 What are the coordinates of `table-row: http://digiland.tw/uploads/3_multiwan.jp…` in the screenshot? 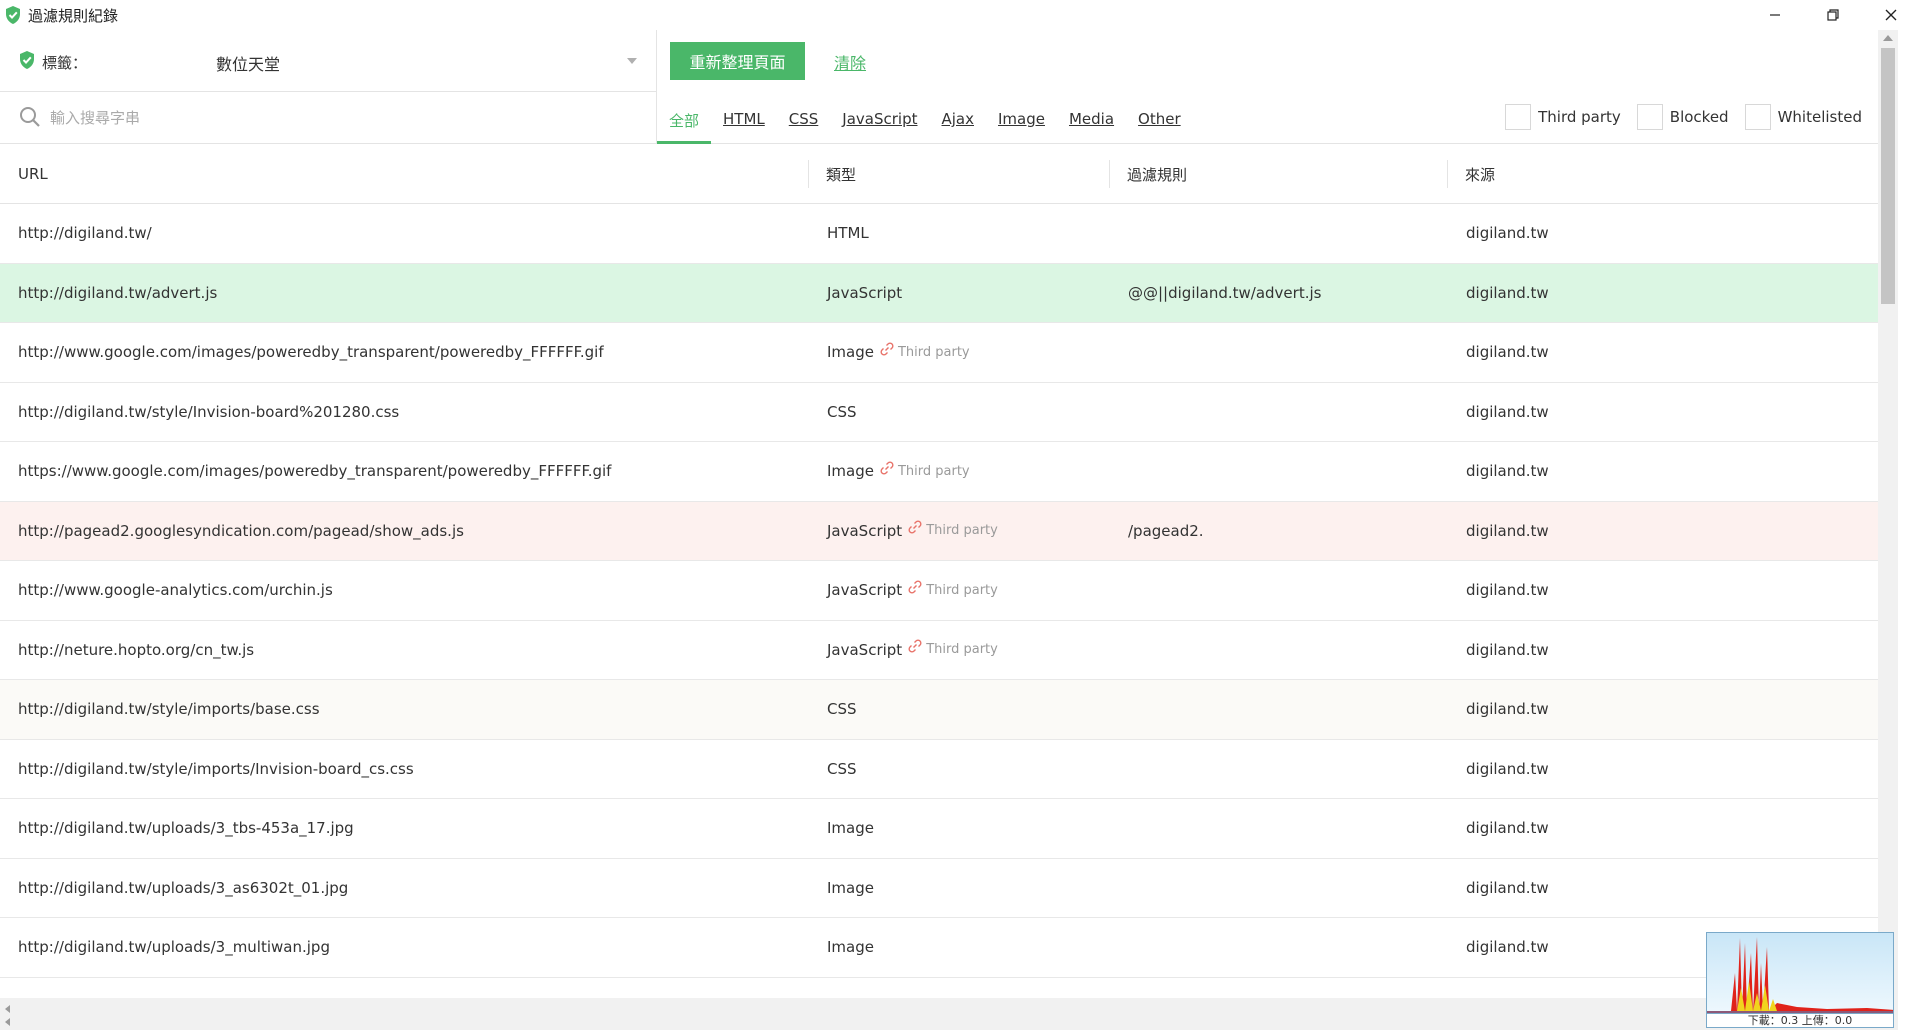 It's located at (939, 948).